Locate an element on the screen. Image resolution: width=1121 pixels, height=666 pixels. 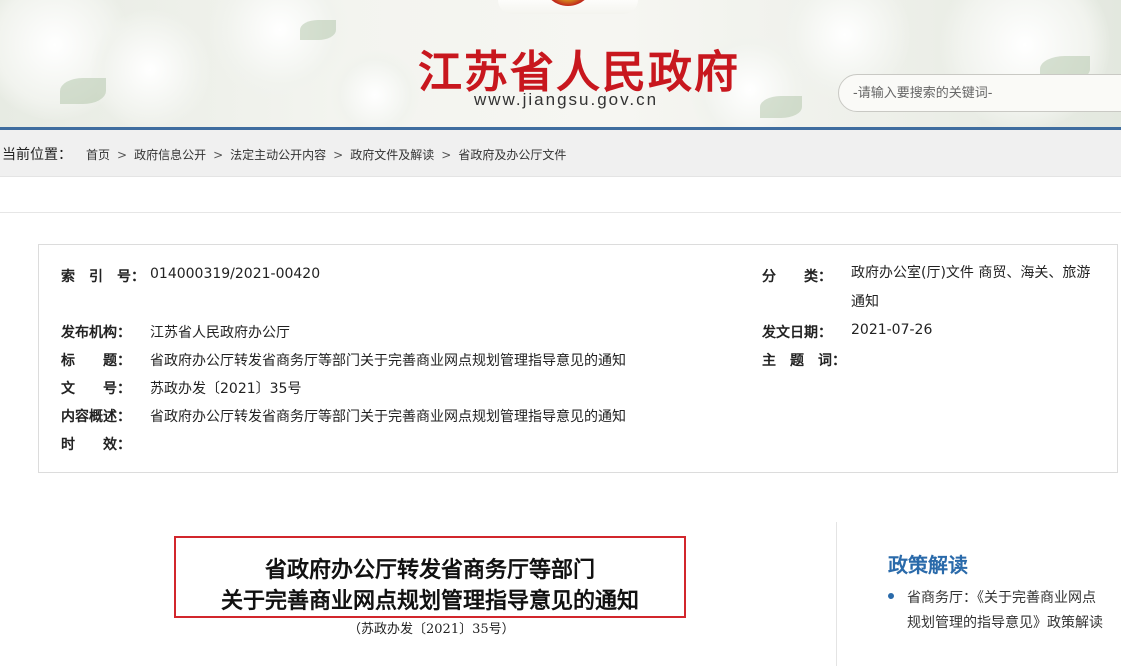
bullet-icon is located at coordinates (891, 596).